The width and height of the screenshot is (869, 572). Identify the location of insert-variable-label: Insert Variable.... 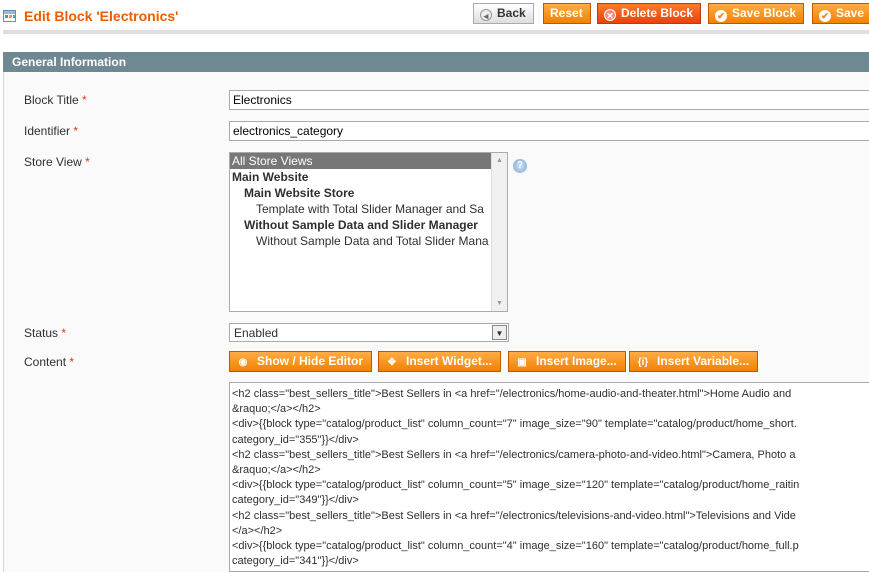
(703, 361).